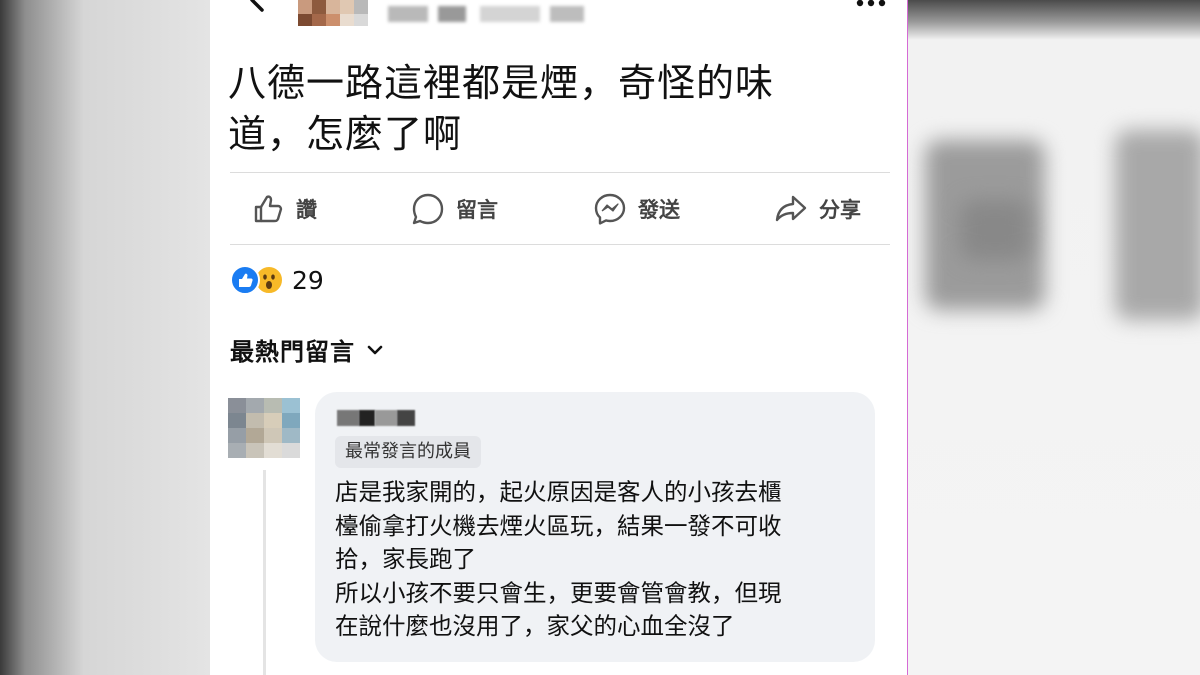 This screenshot has width=1200, height=675. Describe the element at coordinates (245, 280) in the screenshot. I see `like-reaction-icon` at that location.